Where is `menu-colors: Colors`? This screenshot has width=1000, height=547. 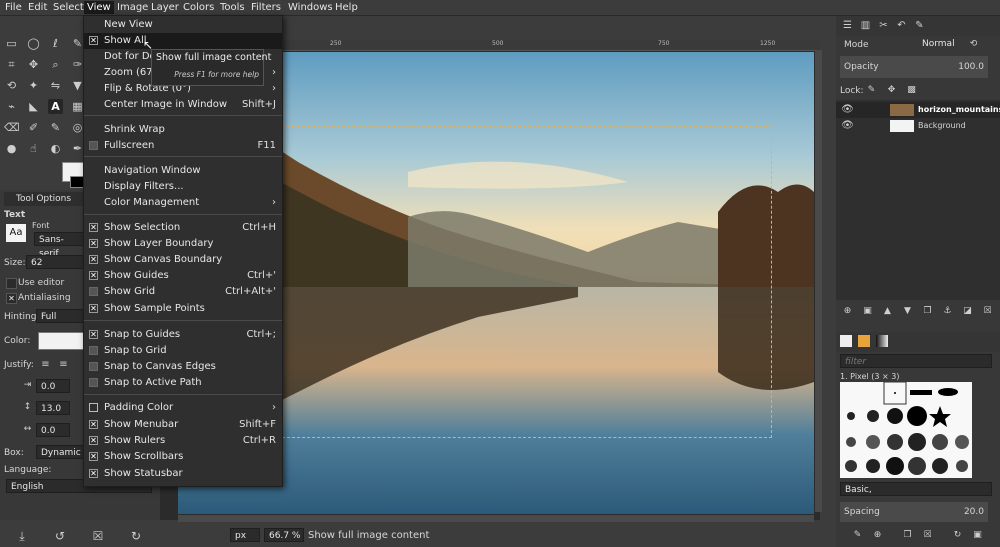 menu-colors: Colors is located at coordinates (198, 7).